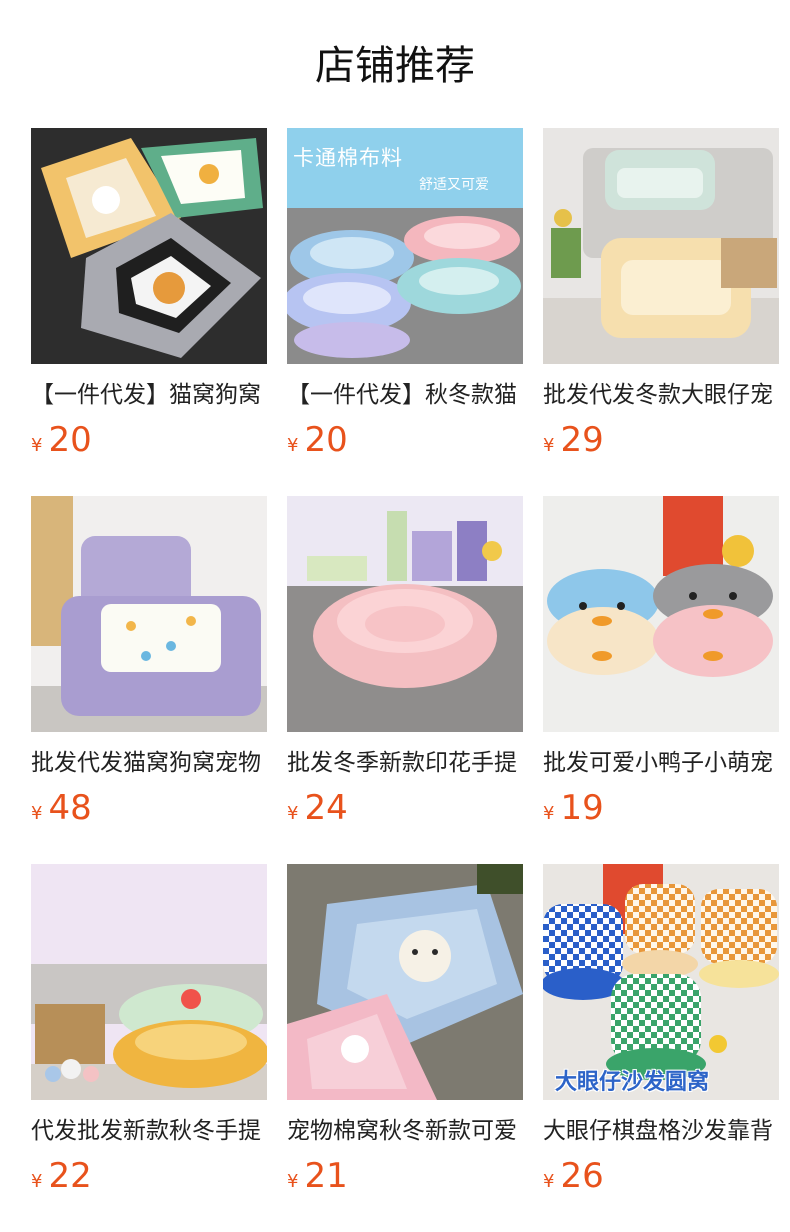 The height and width of the screenshot is (1232, 790). Describe the element at coordinates (149, 763) in the screenshot. I see `product-name: 批发代发猫窝狗窝宠物` at that location.